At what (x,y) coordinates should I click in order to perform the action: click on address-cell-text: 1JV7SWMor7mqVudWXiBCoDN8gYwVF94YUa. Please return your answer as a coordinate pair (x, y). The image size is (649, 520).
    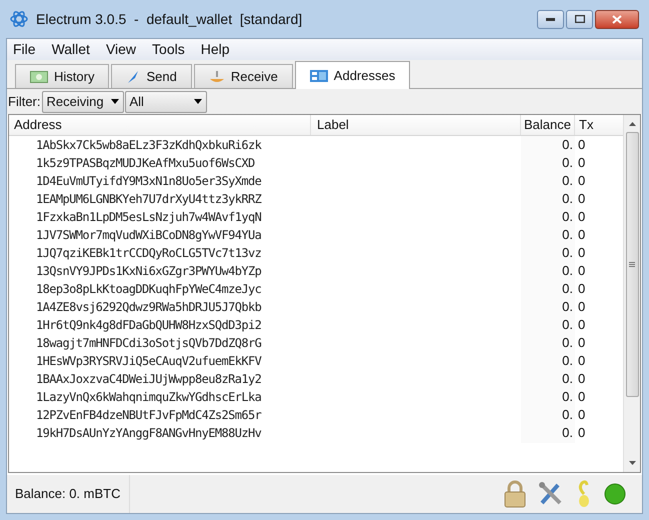
    Looking at the image, I should click on (148, 235).